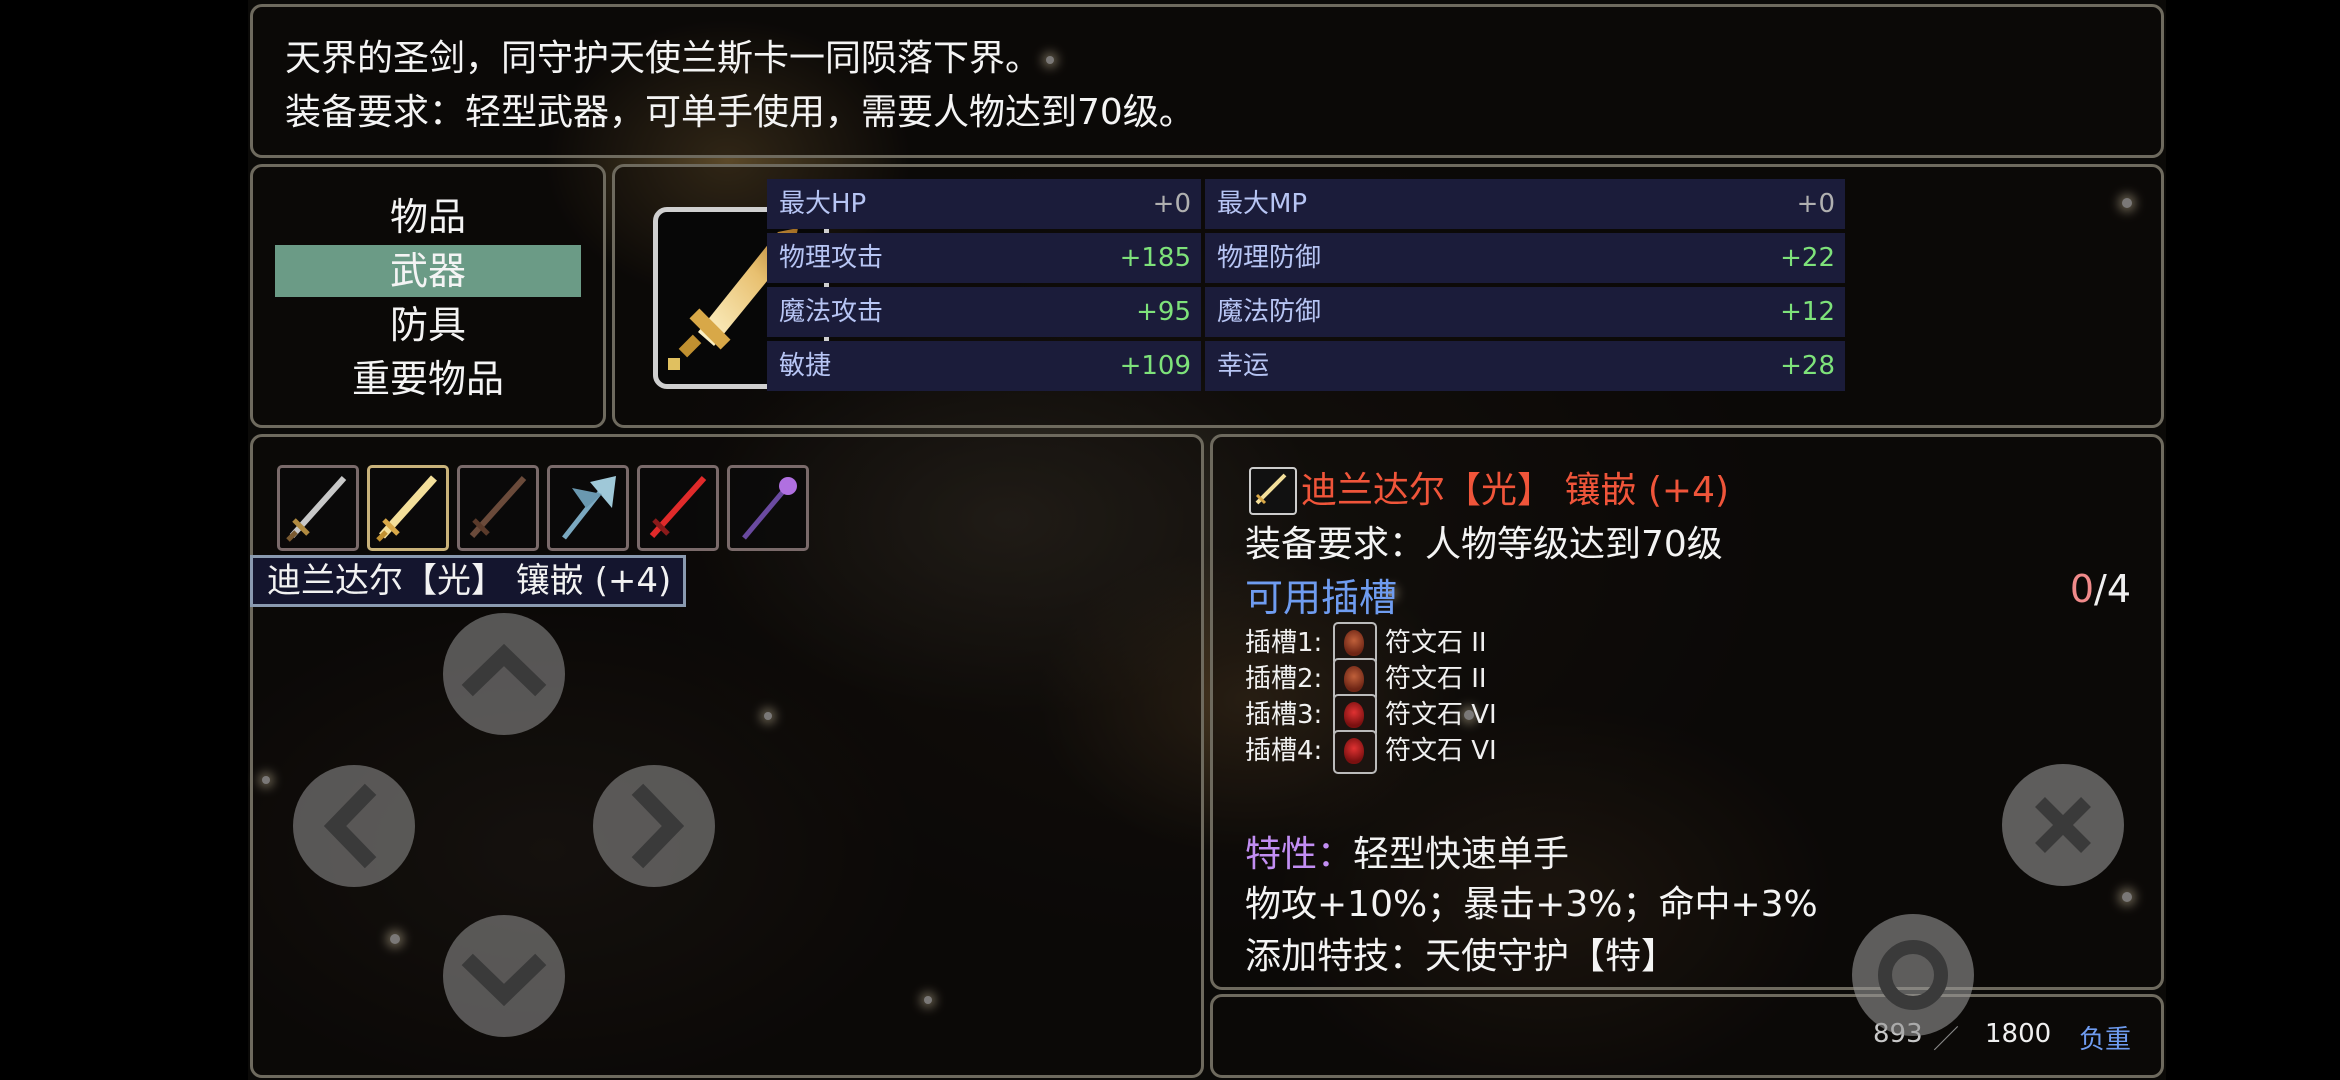 The height and width of the screenshot is (1080, 2340). I want to click on description-line-2: 装备要求：轻型武器，可单手使用，需要人物达到70级。, so click(740, 112).